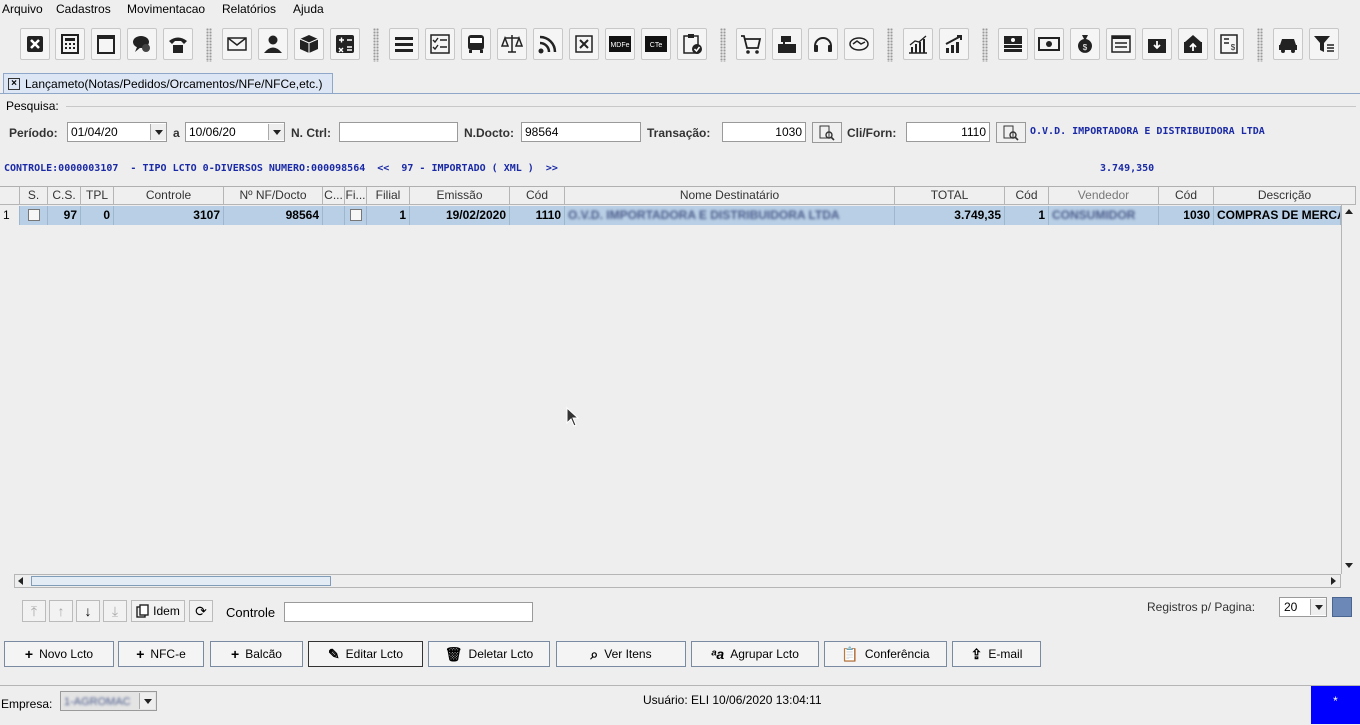 The image size is (1360, 725). Describe the element at coordinates (97, 196) in the screenshot. I see `column-header: TPL` at that location.